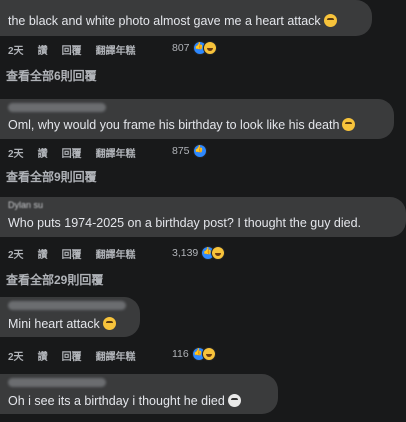  I want to click on reaction-count: 875, so click(181, 151).